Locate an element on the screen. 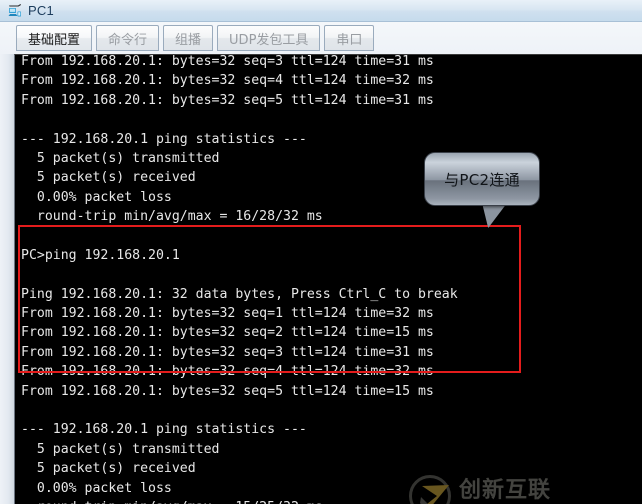  tab-label: 基础配置 is located at coordinates (54, 40).